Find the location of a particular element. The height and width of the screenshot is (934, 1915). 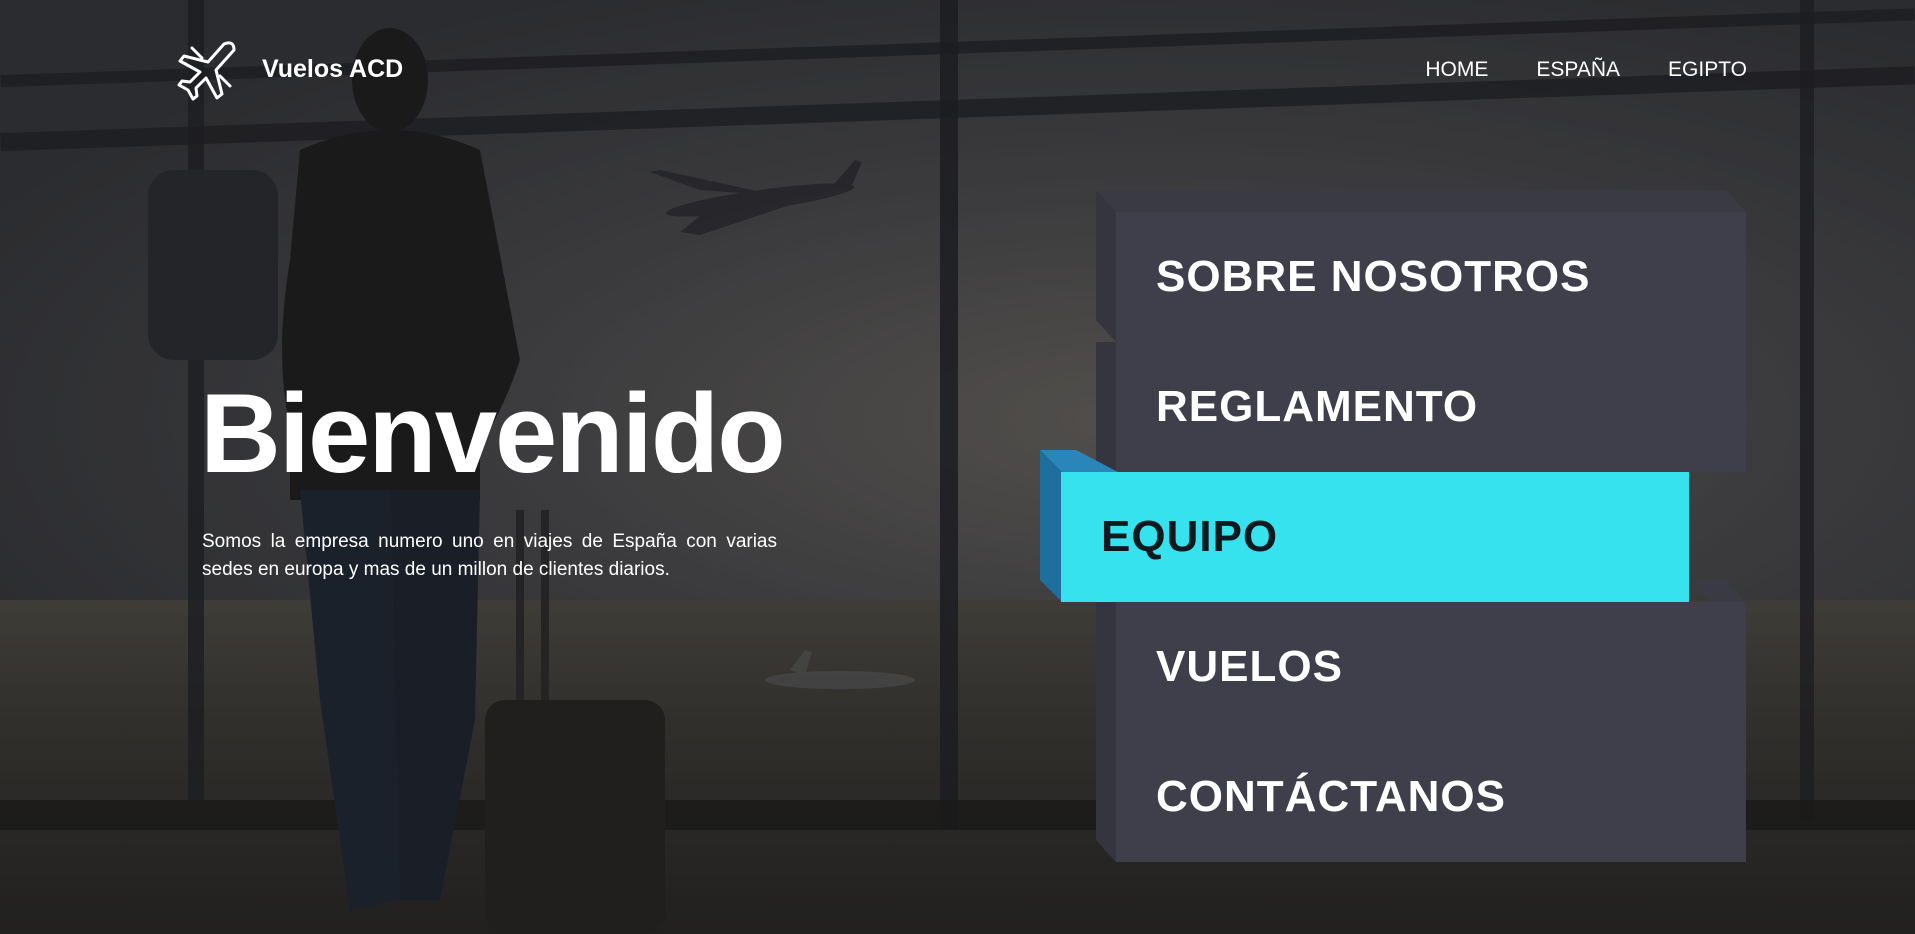

menu-item-label: REGLAMENTO is located at coordinates (1317, 406).